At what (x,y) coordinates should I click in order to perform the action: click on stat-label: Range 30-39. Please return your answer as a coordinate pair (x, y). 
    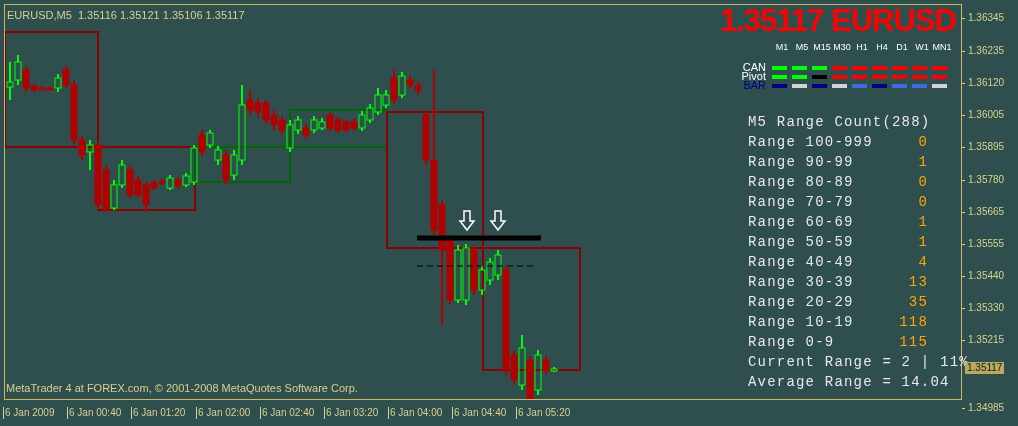
    Looking at the image, I should click on (801, 282).